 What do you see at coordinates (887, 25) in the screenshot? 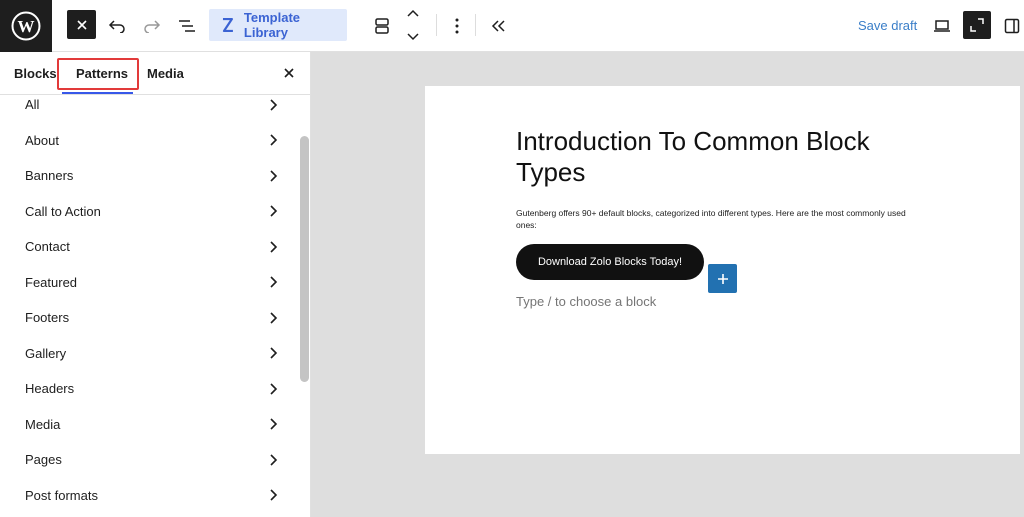
I see `save-draft-button: Save draft` at bounding box center [887, 25].